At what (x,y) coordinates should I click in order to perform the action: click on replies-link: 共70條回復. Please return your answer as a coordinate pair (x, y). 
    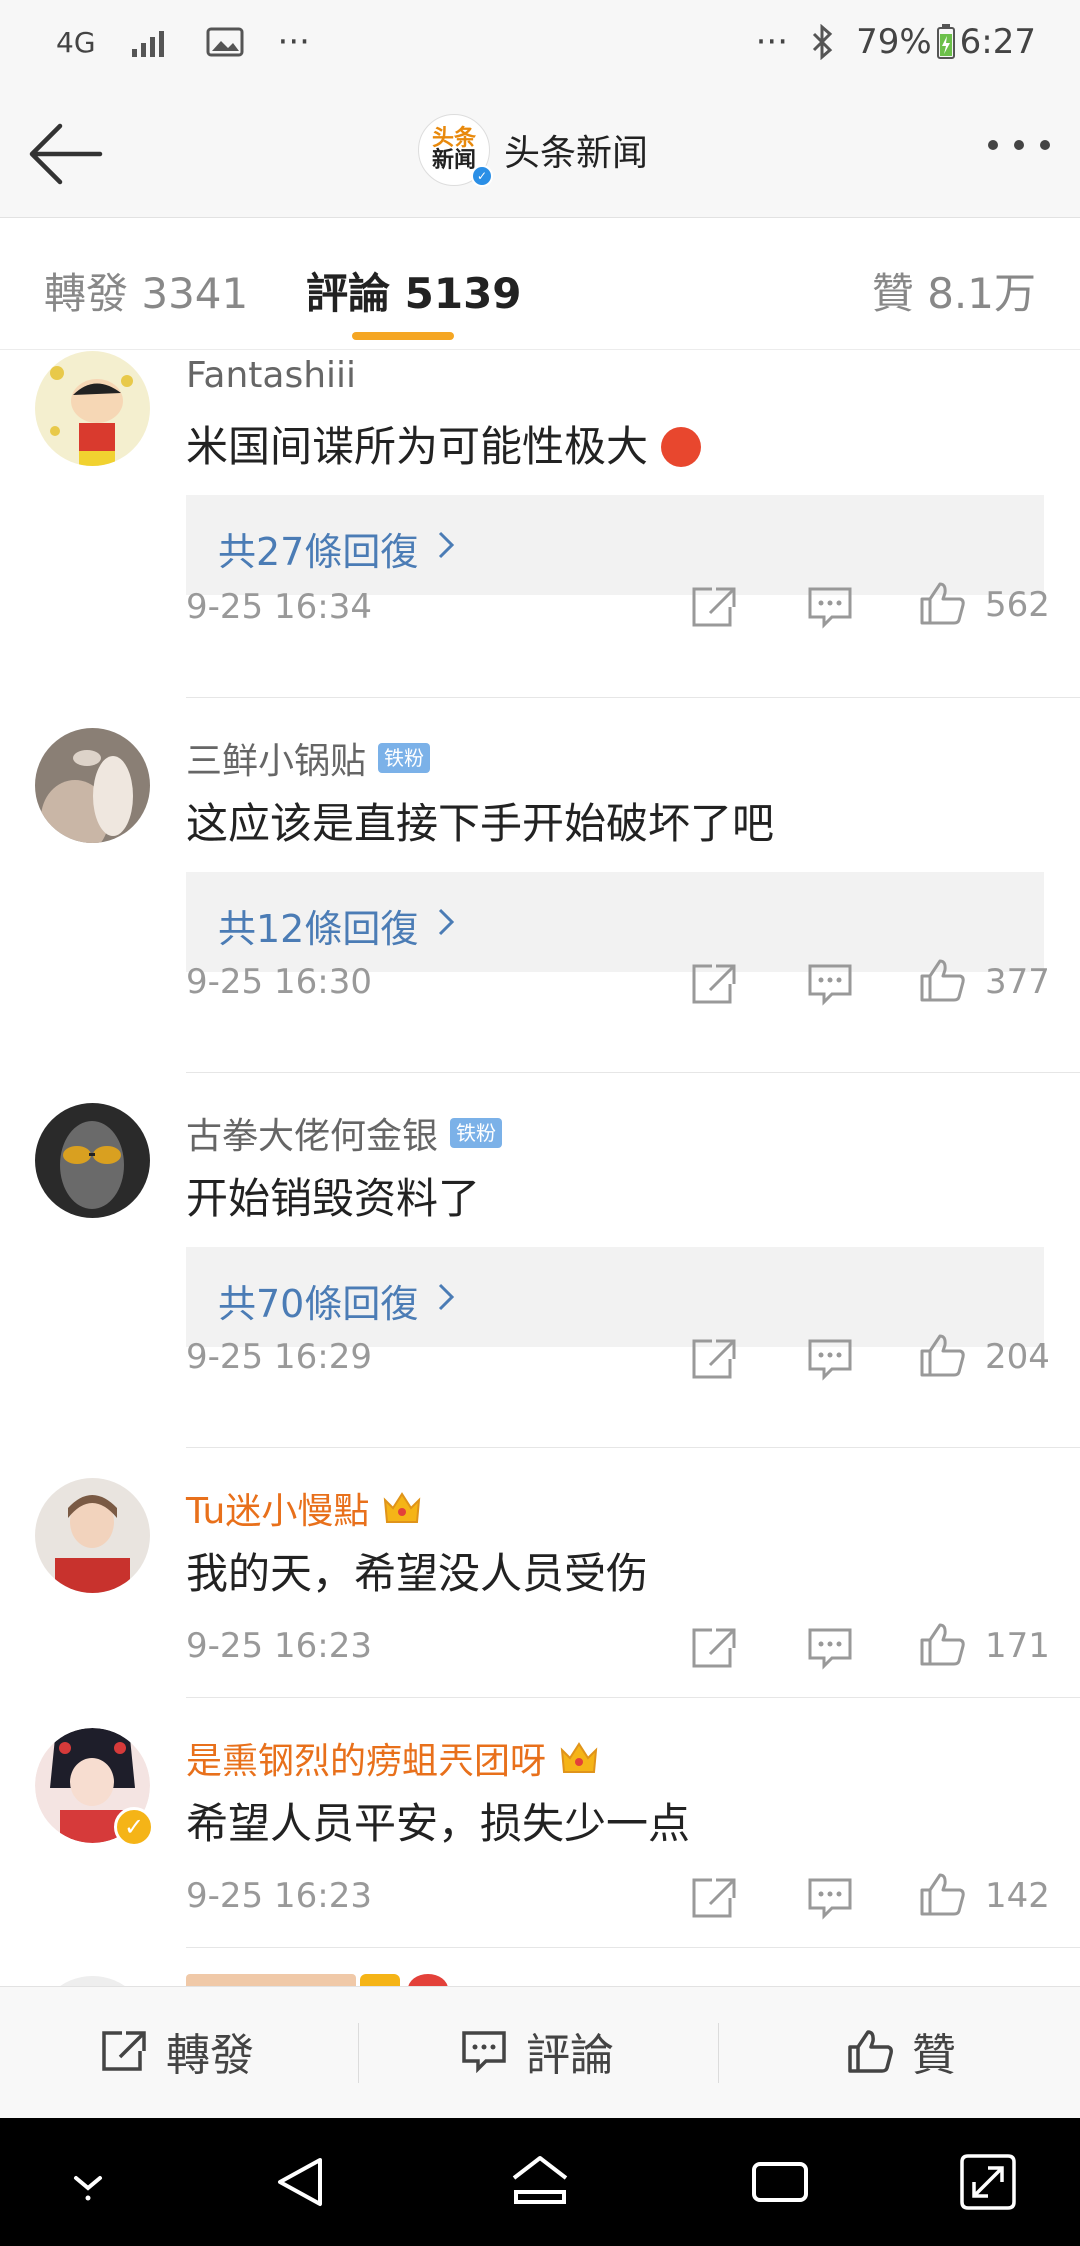
    Looking at the image, I should click on (615, 1297).